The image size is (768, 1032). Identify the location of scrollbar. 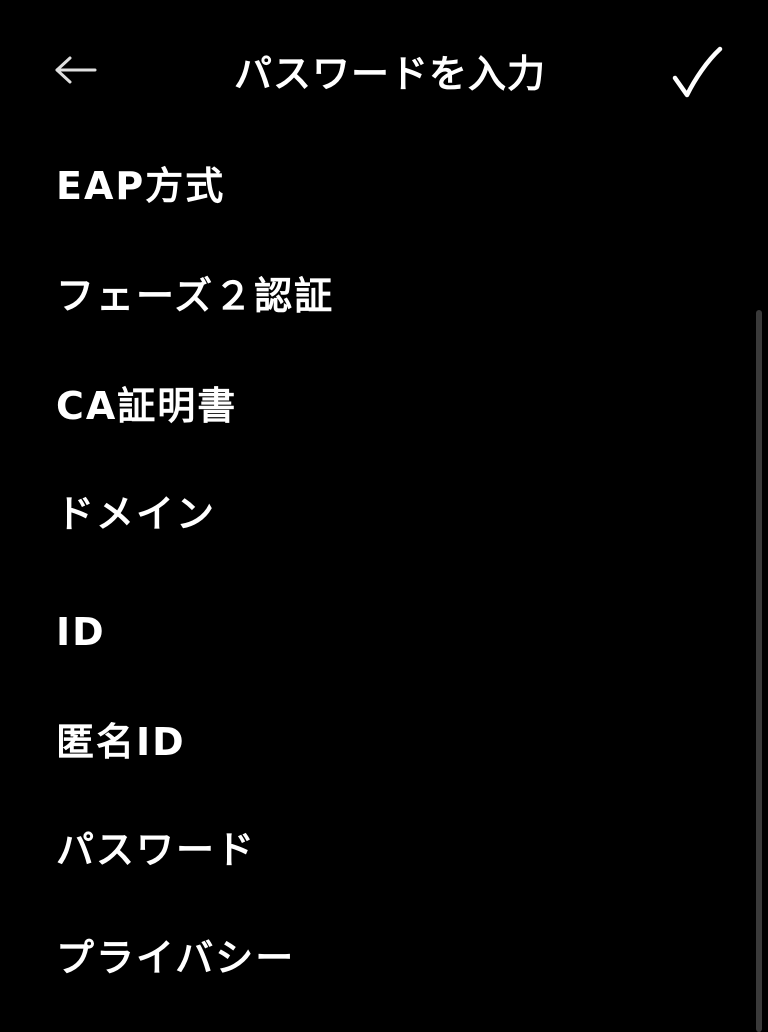
(759, 671).